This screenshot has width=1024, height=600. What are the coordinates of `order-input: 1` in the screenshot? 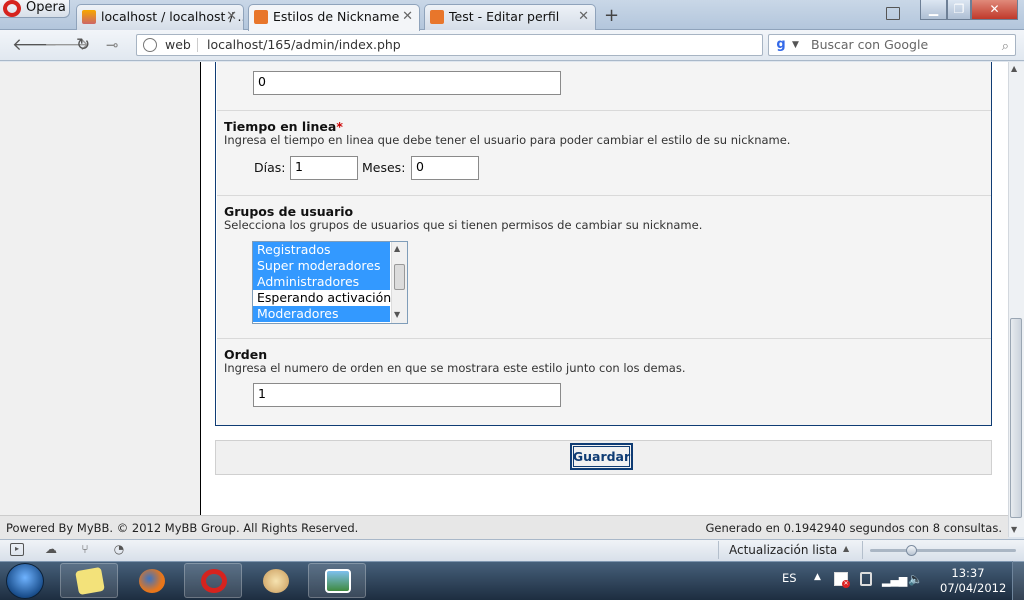 It's located at (407, 395).